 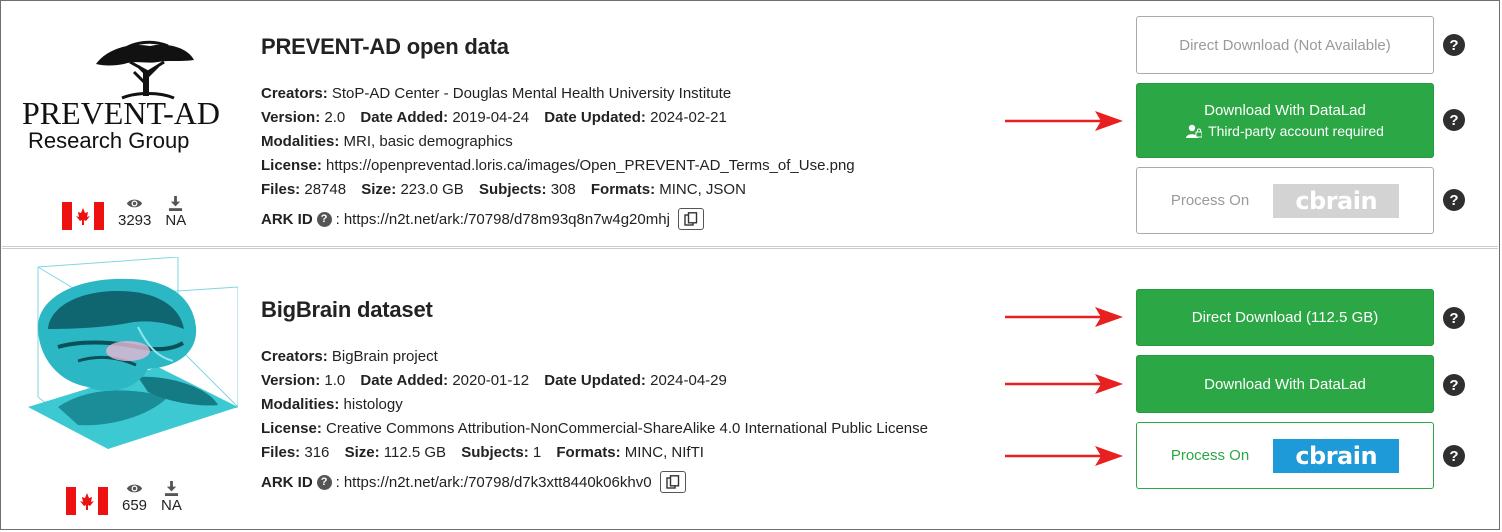 I want to click on date-added-value: 2019-04-24, so click(x=491, y=117).